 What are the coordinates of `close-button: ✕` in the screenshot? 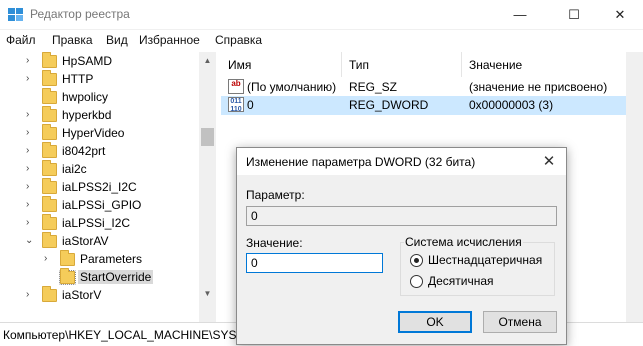 It's located at (620, 15).